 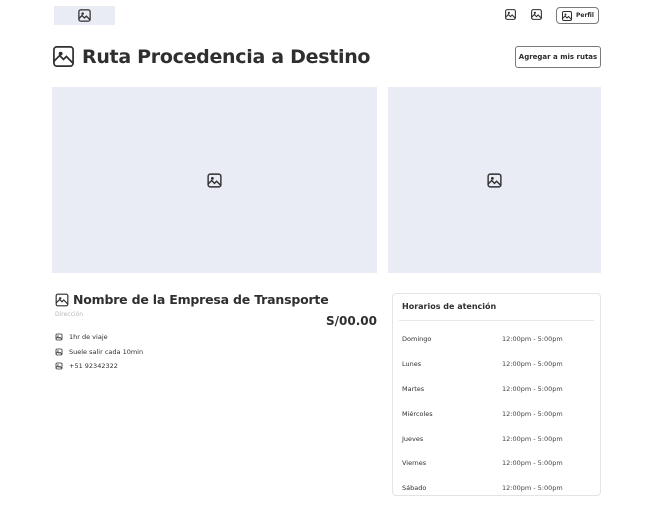 I want to click on day-label: Miércoles, so click(x=417, y=413).